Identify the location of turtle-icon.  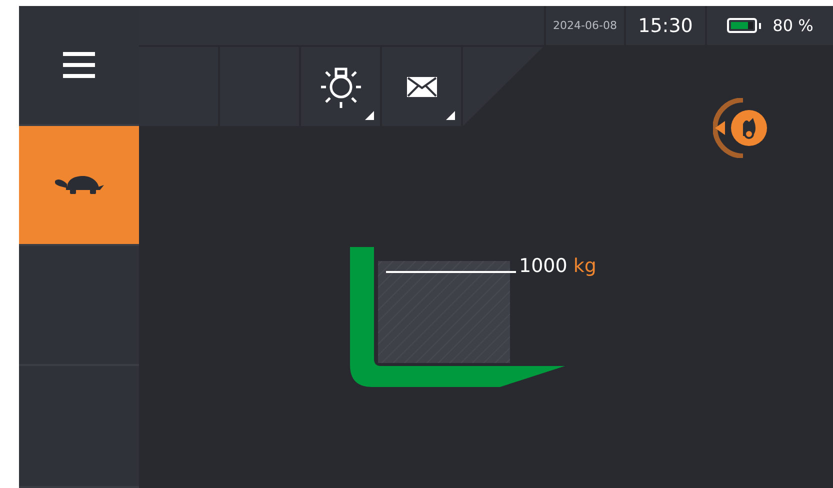
(79, 185).